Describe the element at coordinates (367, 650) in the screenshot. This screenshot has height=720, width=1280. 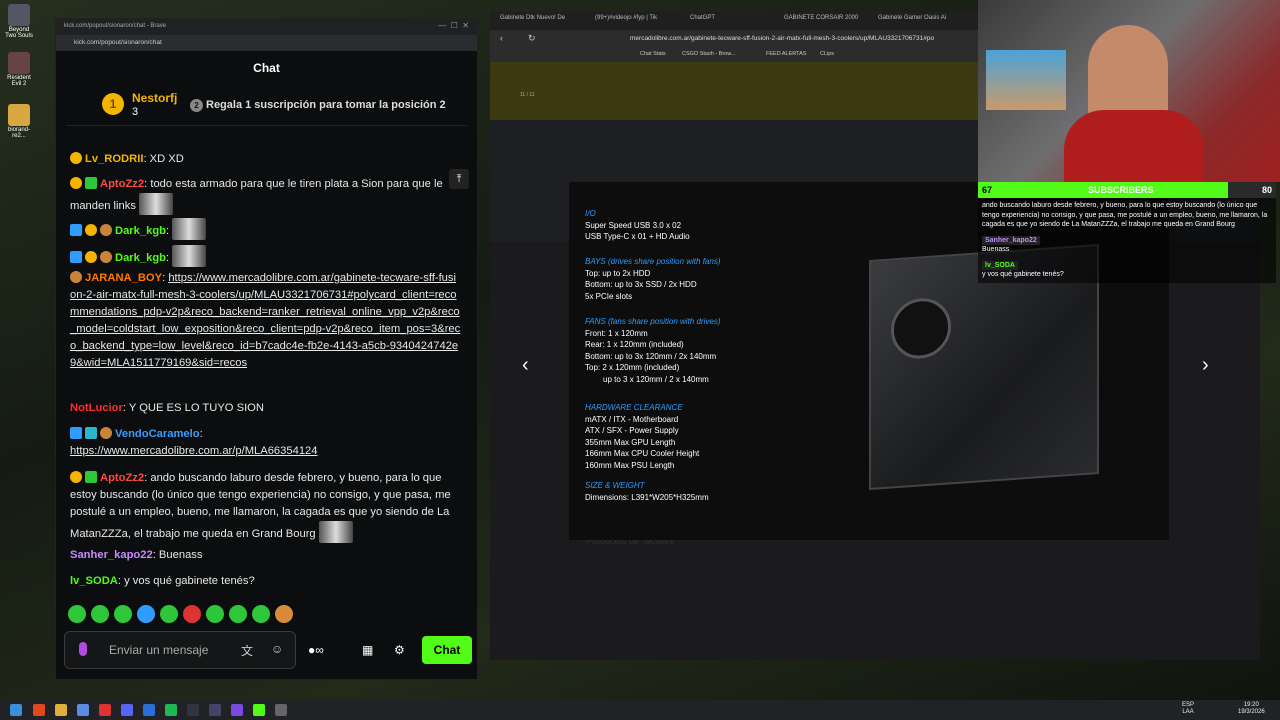
I see `store-icon: ▦` at that location.